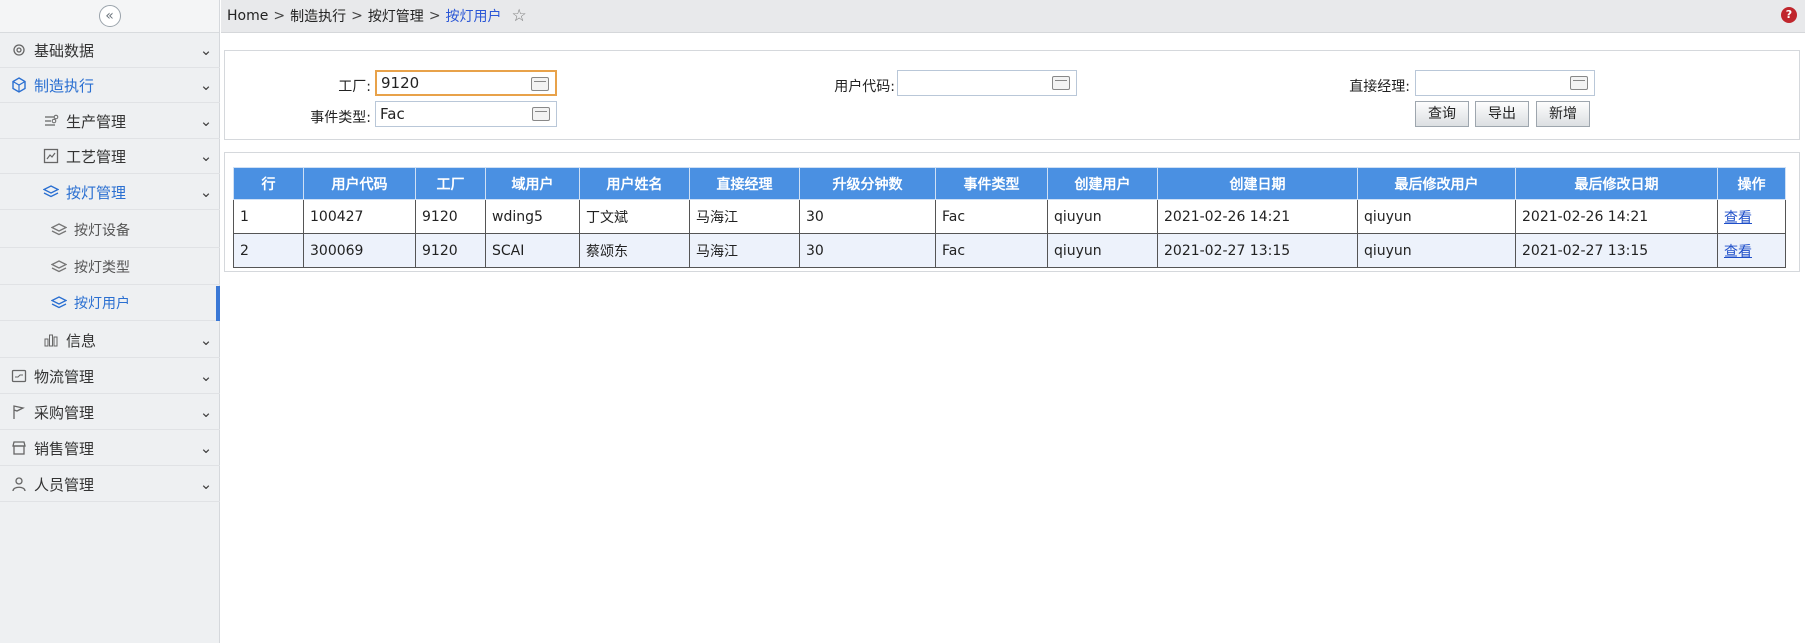 The height and width of the screenshot is (643, 1805). I want to click on user-code-label: 用户代码:, so click(864, 87).